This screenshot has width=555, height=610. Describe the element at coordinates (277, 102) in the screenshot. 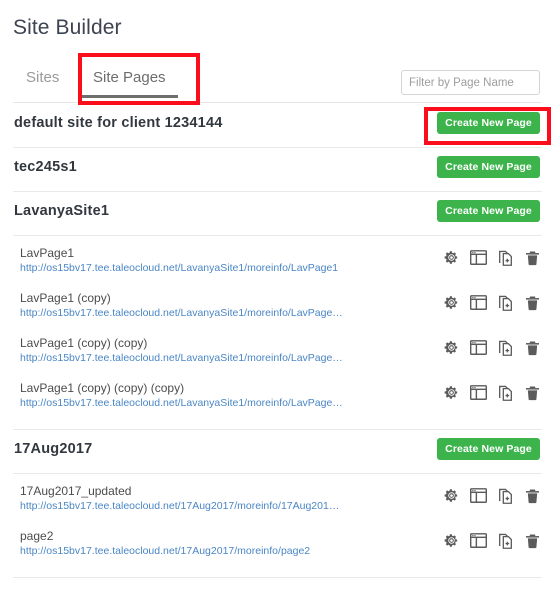

I see `tabbar-divider` at that location.